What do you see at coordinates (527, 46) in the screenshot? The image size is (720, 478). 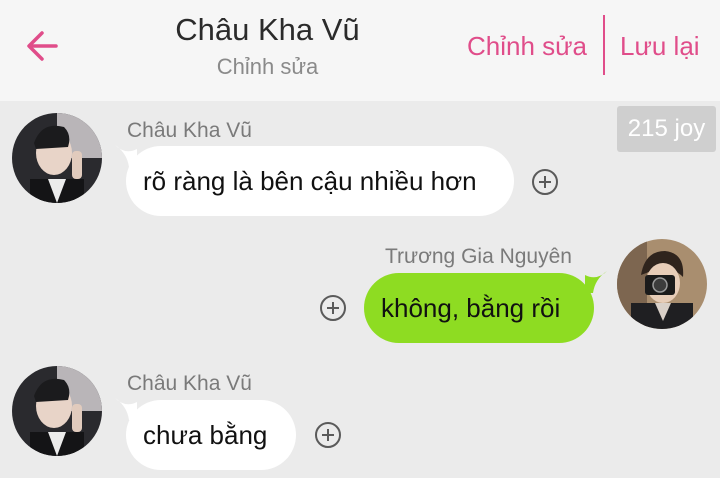 I see `edit-button: Chỉnh sửa` at bounding box center [527, 46].